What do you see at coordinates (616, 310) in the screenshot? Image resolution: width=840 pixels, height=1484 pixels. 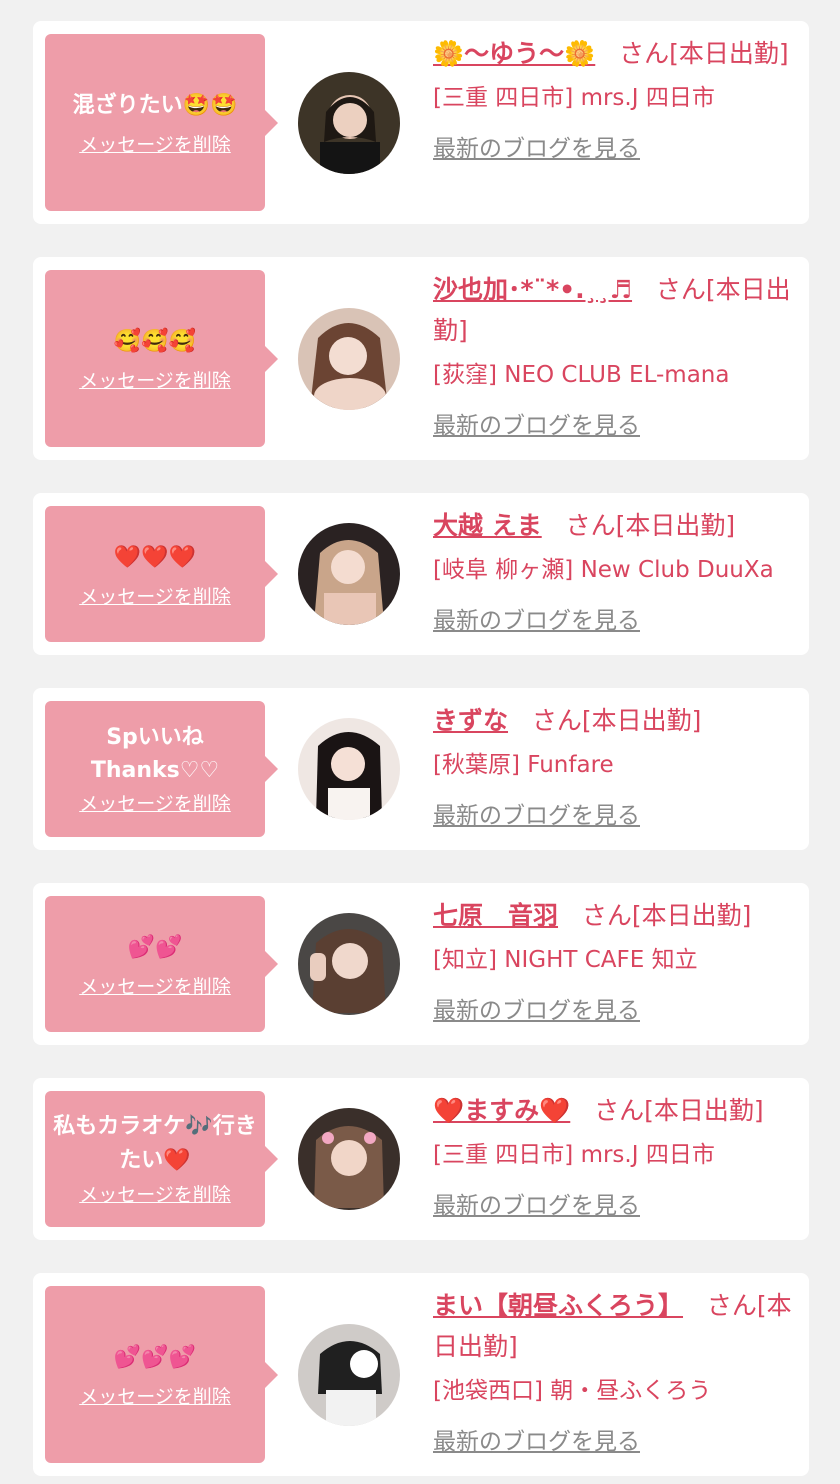 I see `name-line: 沙也加･*¨*•.¸¸♬ さん[本日出勤]` at bounding box center [616, 310].